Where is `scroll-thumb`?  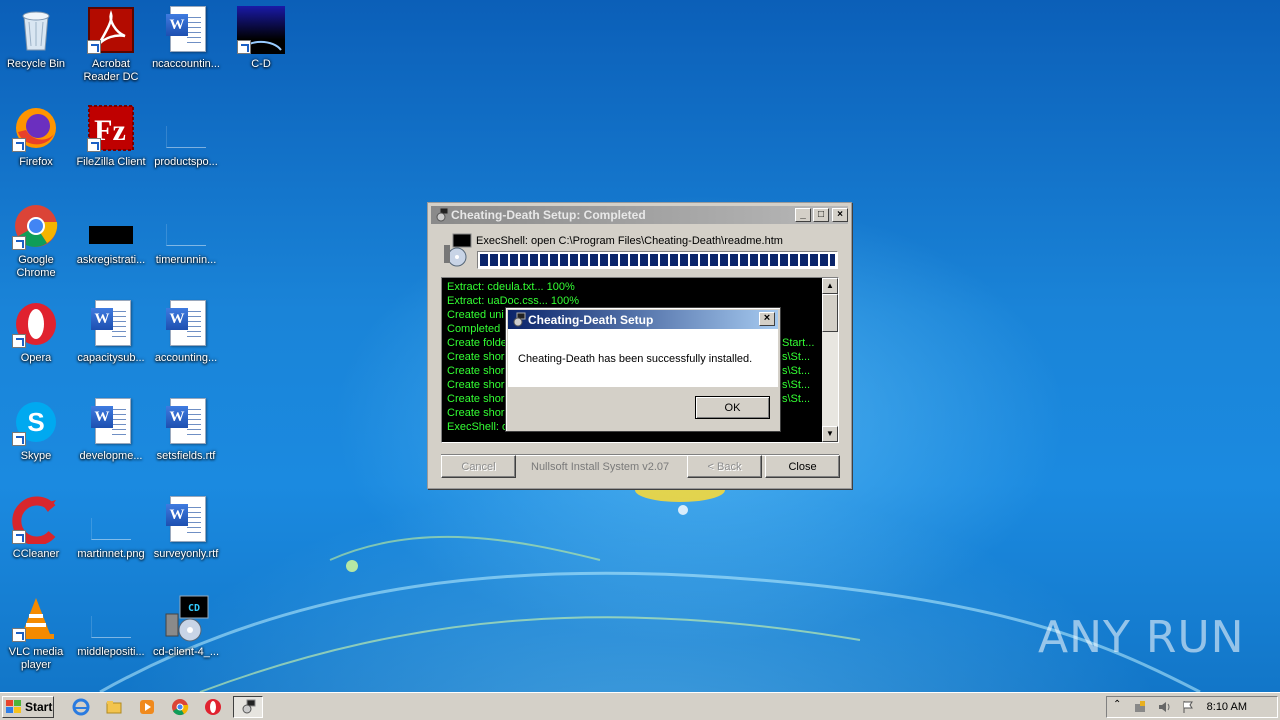 scroll-thumb is located at coordinates (830, 313).